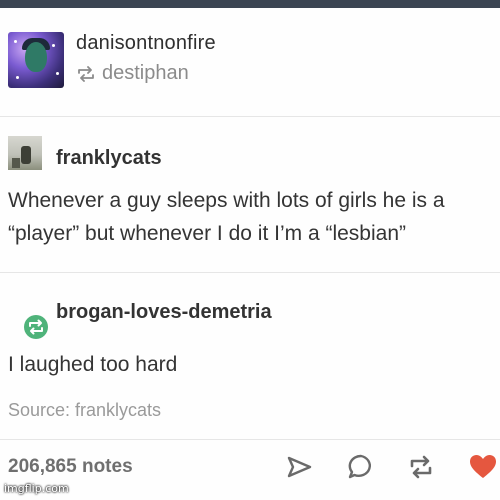 The image size is (500, 500). Describe the element at coordinates (164, 312) in the screenshot. I see `reblog-username: brogan-loves-demetria` at that location.